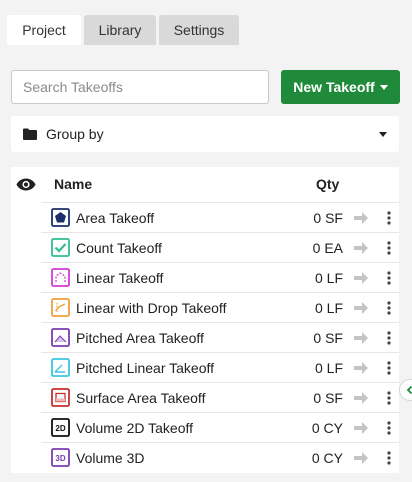 This screenshot has height=482, width=412. I want to click on new-takeoff-button: New Takeoff, so click(340, 87).